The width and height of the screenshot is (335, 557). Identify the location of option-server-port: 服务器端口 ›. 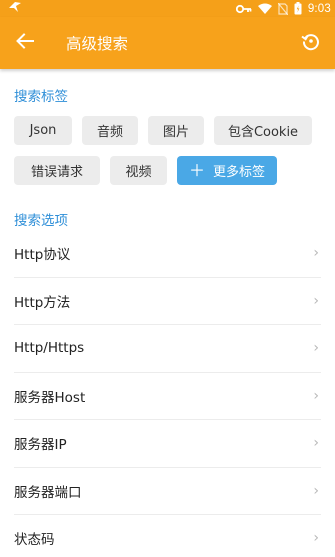
(167, 491).